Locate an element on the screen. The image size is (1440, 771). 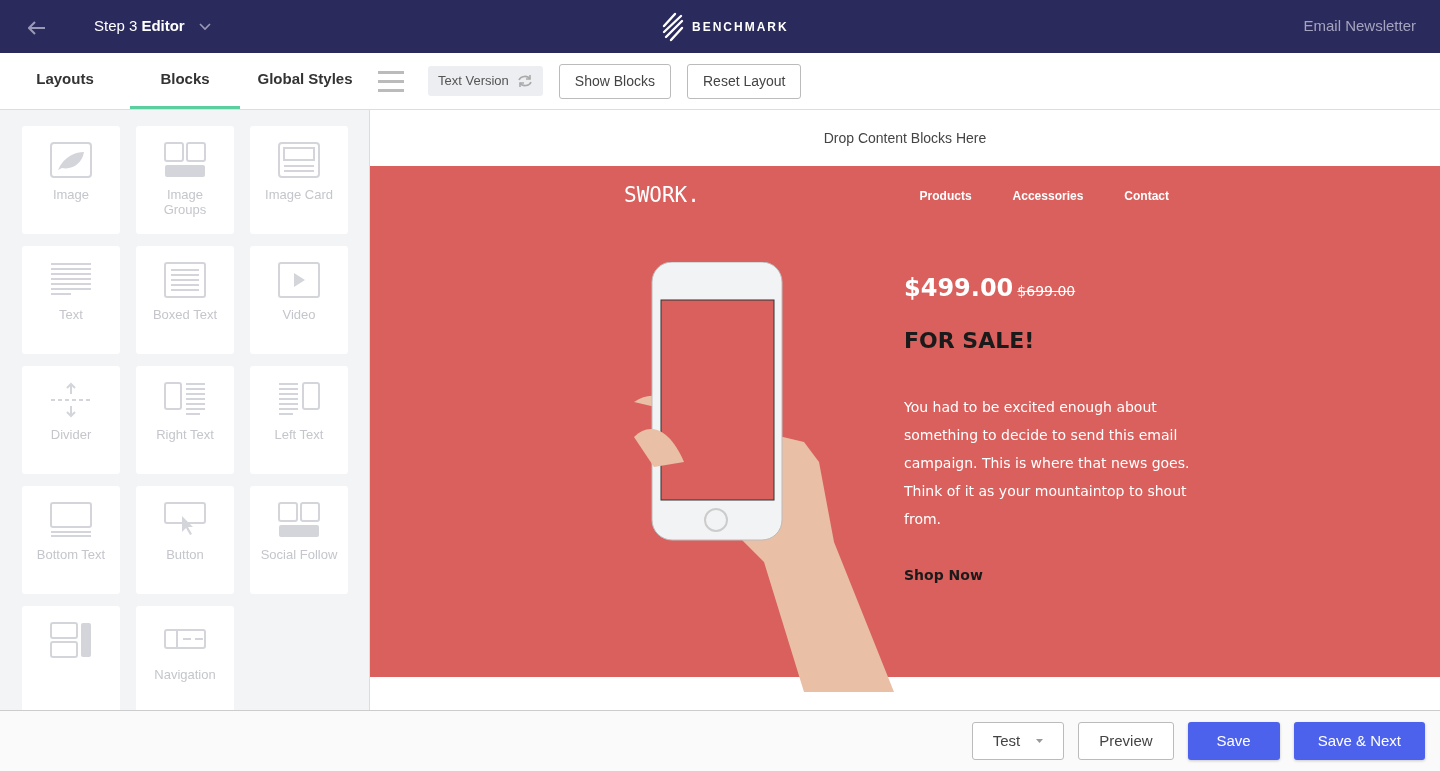
block-label: Image Groups is located at coordinates (185, 203).